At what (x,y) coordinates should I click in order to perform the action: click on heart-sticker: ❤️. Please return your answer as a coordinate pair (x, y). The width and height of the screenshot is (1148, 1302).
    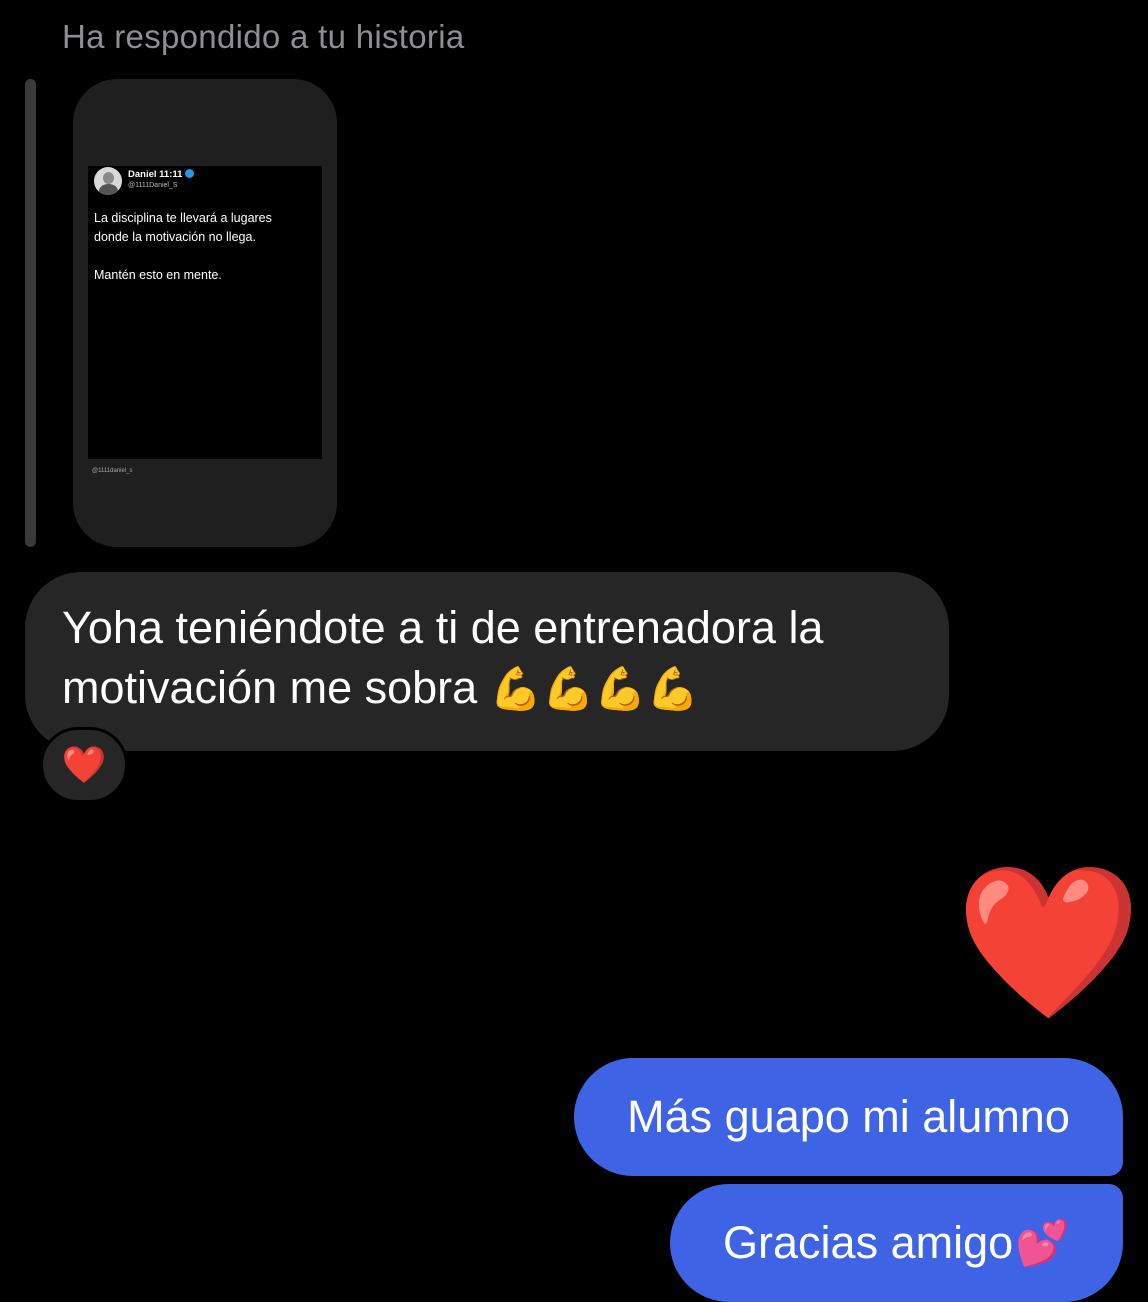
    Looking at the image, I should click on (1048, 942).